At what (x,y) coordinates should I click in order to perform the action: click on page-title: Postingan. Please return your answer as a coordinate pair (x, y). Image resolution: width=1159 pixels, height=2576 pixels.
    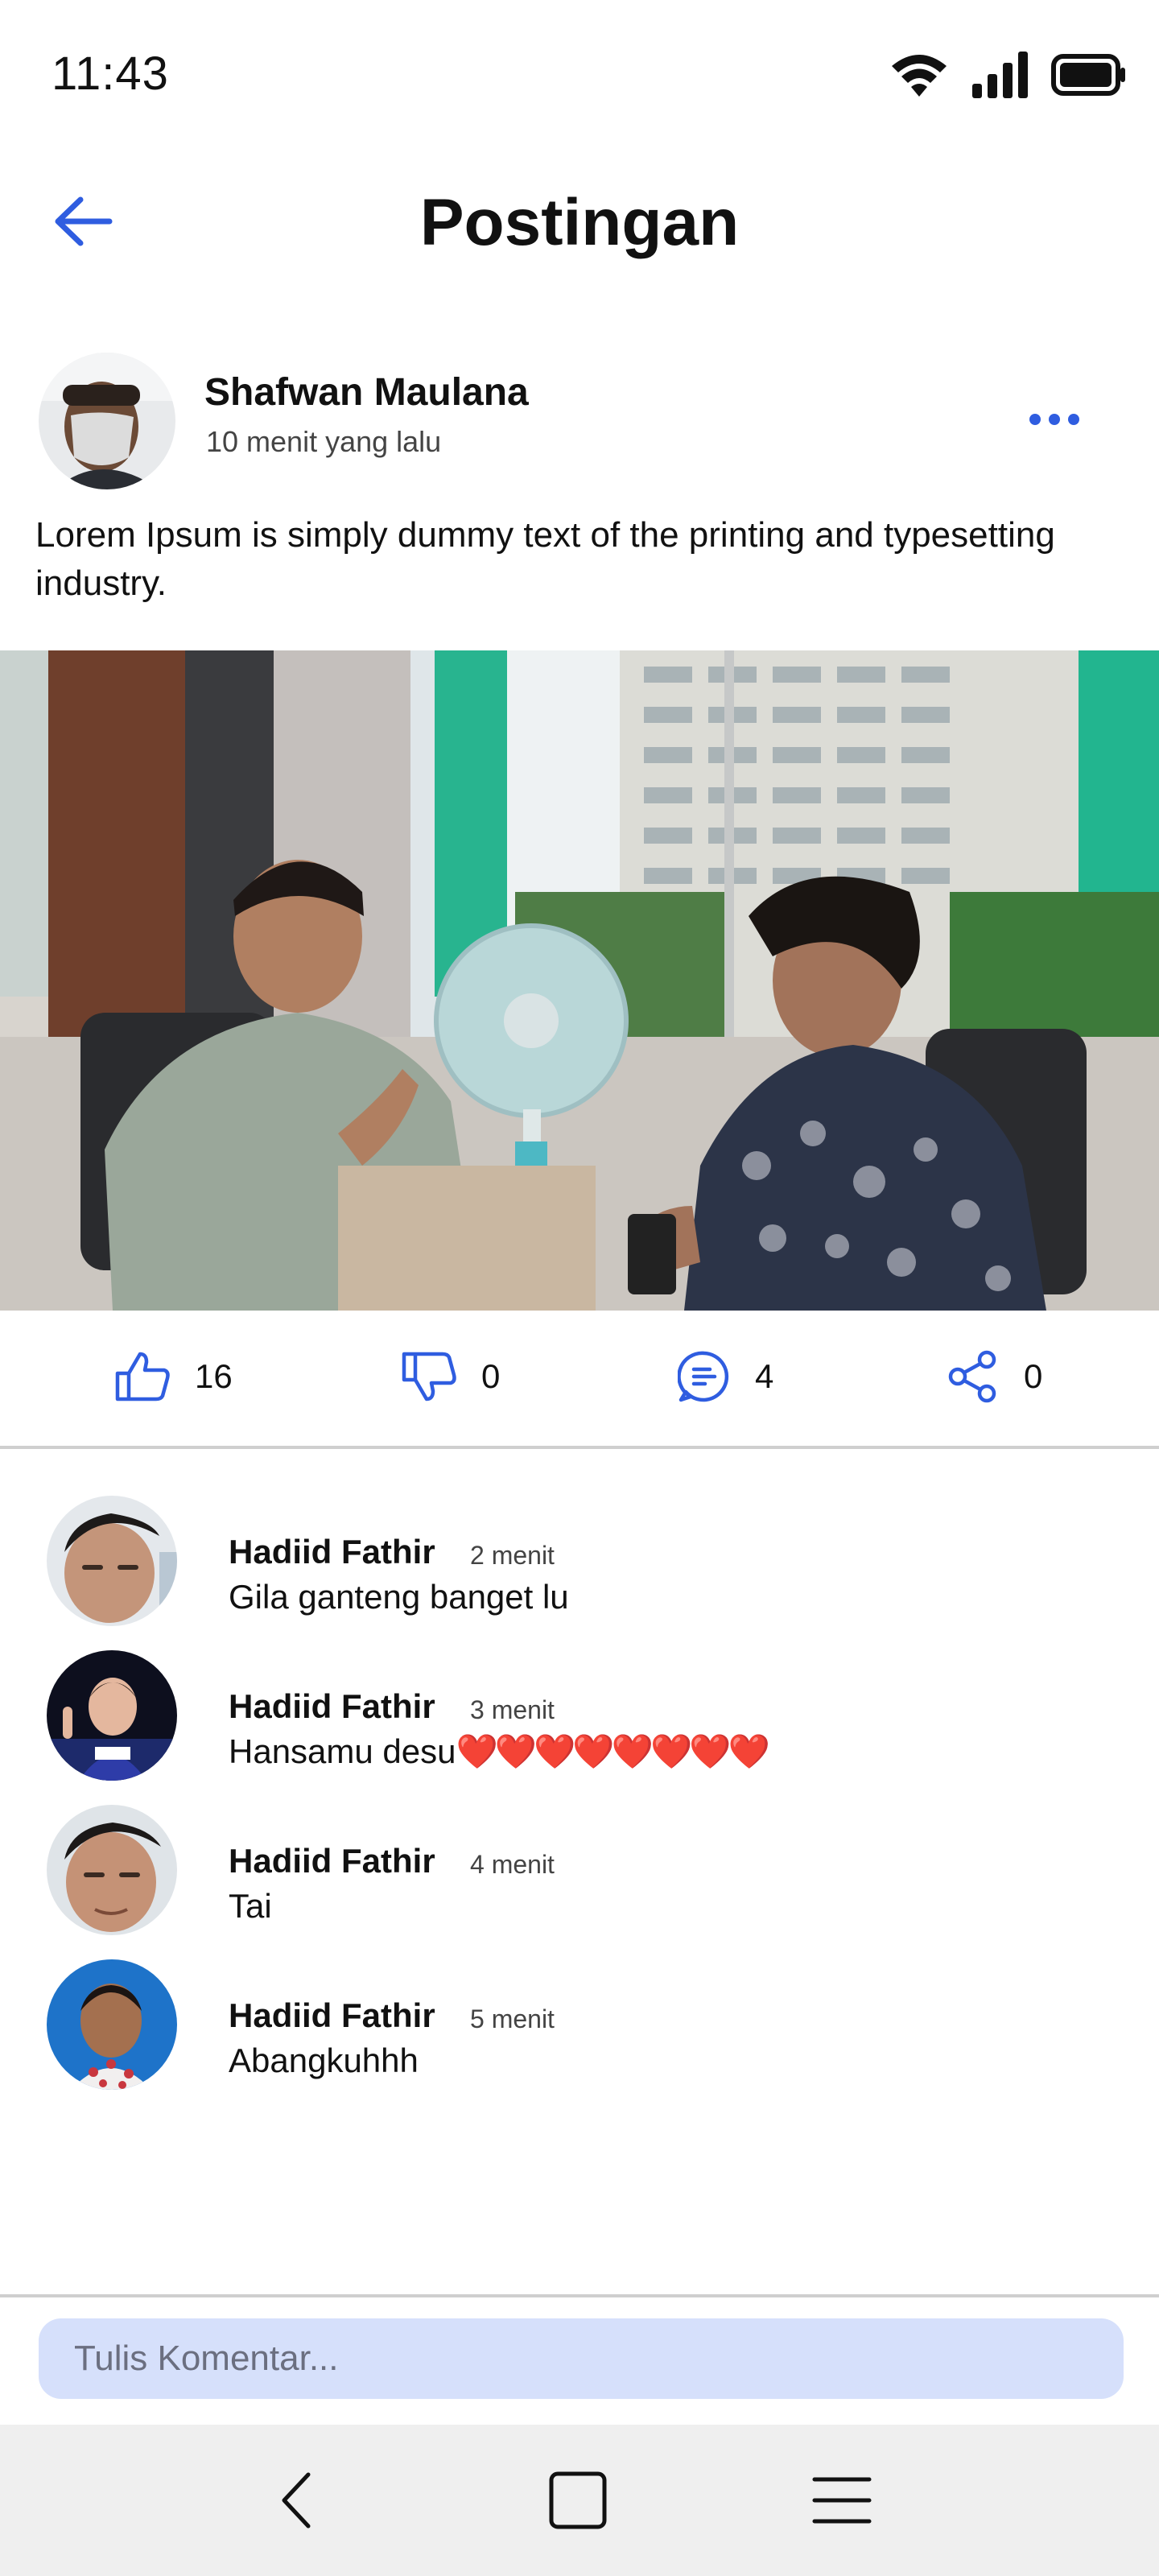
    Looking at the image, I should click on (579, 222).